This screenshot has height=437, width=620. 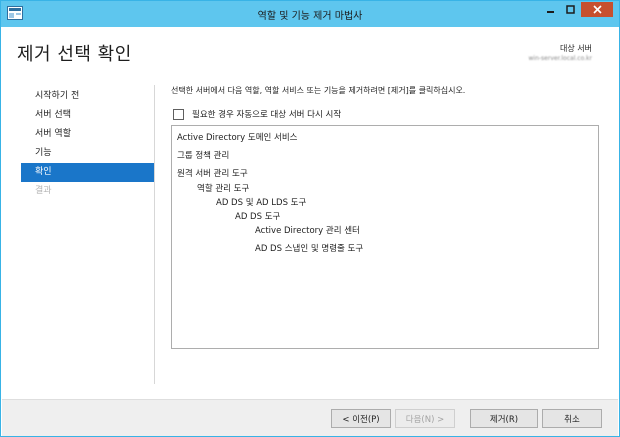 What do you see at coordinates (43, 191) in the screenshot?
I see `sidebar-item-results: 결과` at bounding box center [43, 191].